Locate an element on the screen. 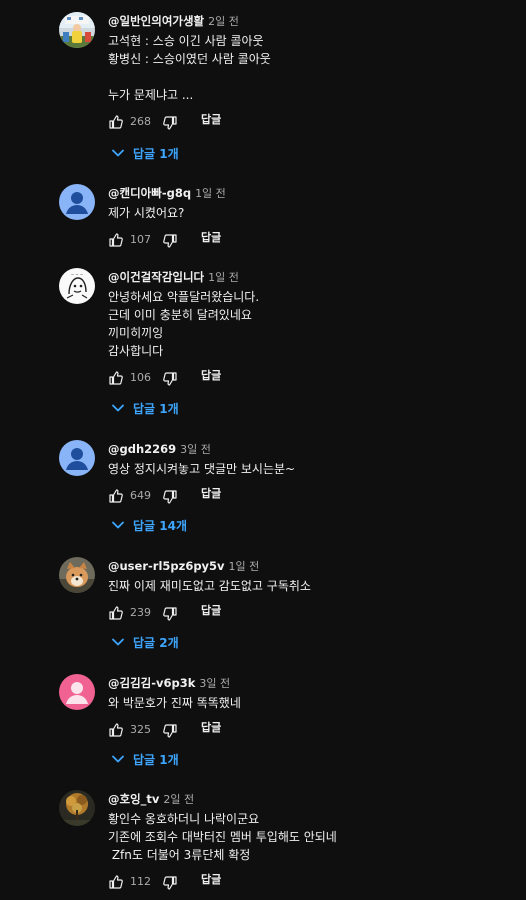 Image resolution: width=526 pixels, height=900 pixels. comment-actions: 107 답글 is located at coordinates (208, 241).